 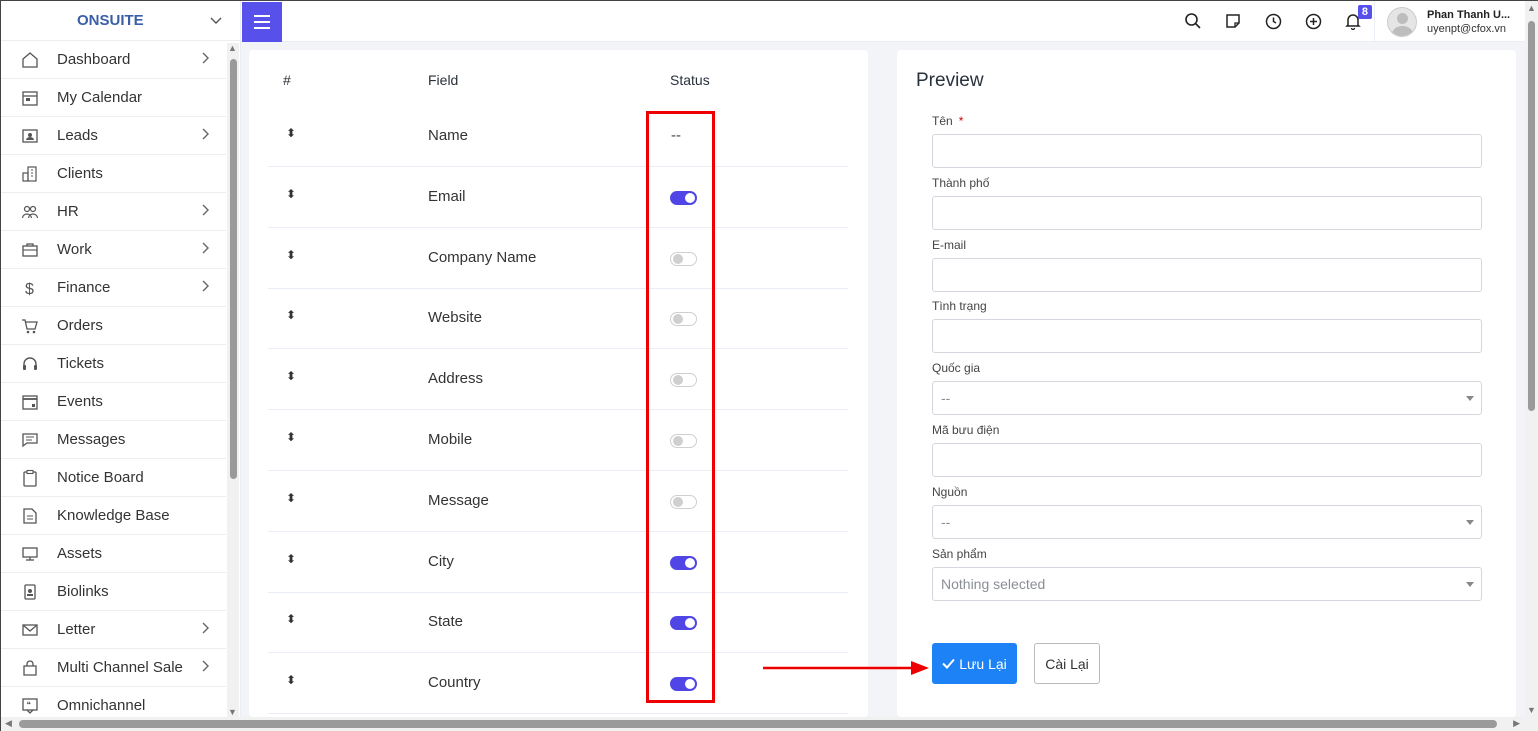 What do you see at coordinates (8, 723) in the screenshot?
I see `scroll-left-icon: ◀` at bounding box center [8, 723].